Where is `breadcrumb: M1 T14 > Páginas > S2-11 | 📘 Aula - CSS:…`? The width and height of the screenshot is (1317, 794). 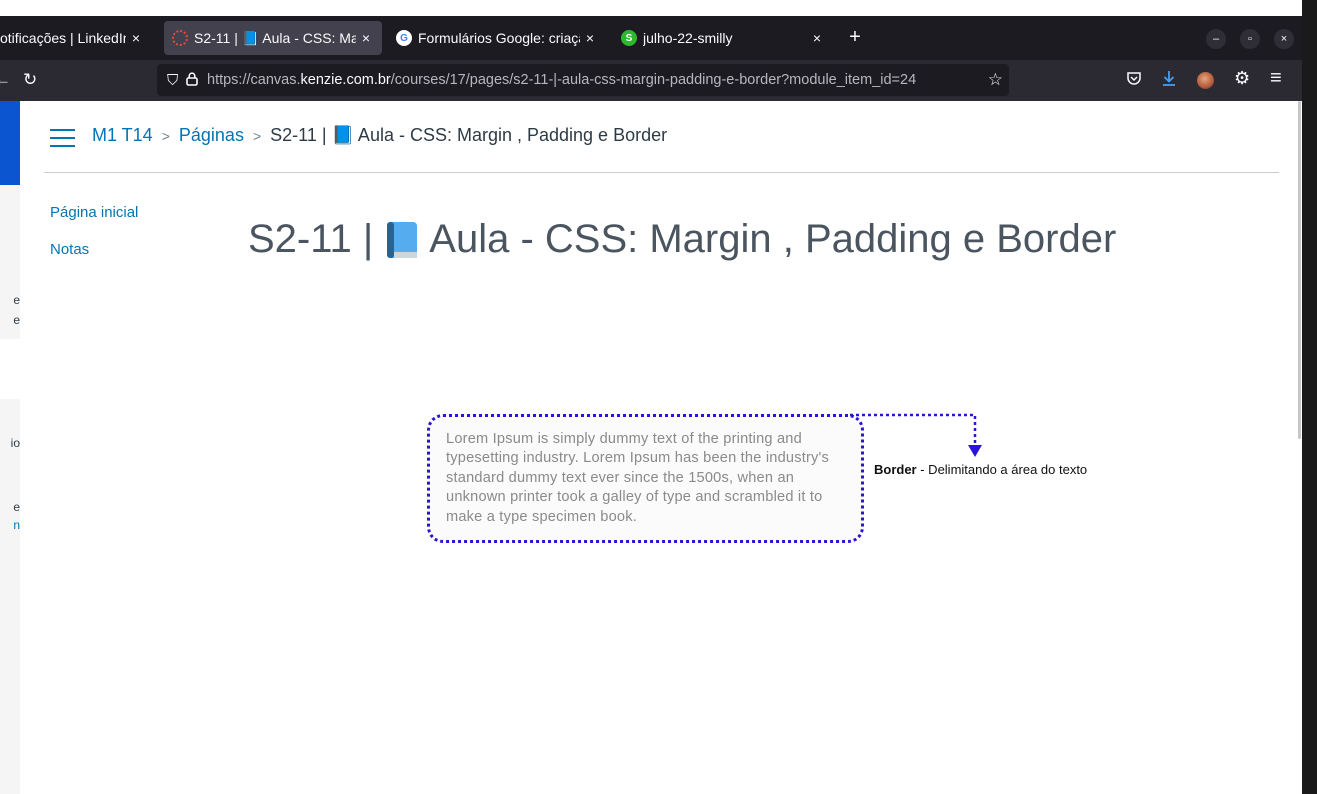
breadcrumb: M1 T14 > Páginas > S2-11 | 📘 Aula - CSS:… is located at coordinates (379, 135).